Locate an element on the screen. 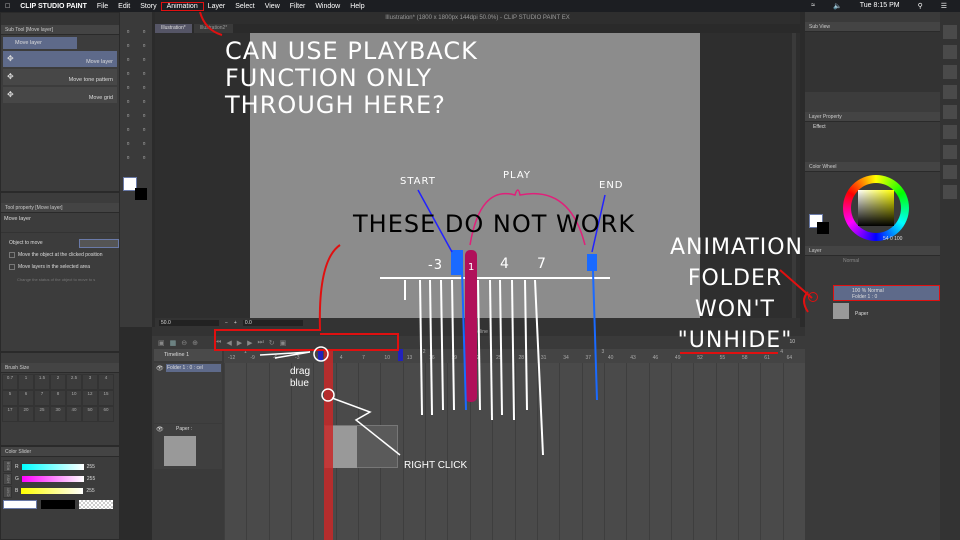  annotation-end: END is located at coordinates (611, 185).